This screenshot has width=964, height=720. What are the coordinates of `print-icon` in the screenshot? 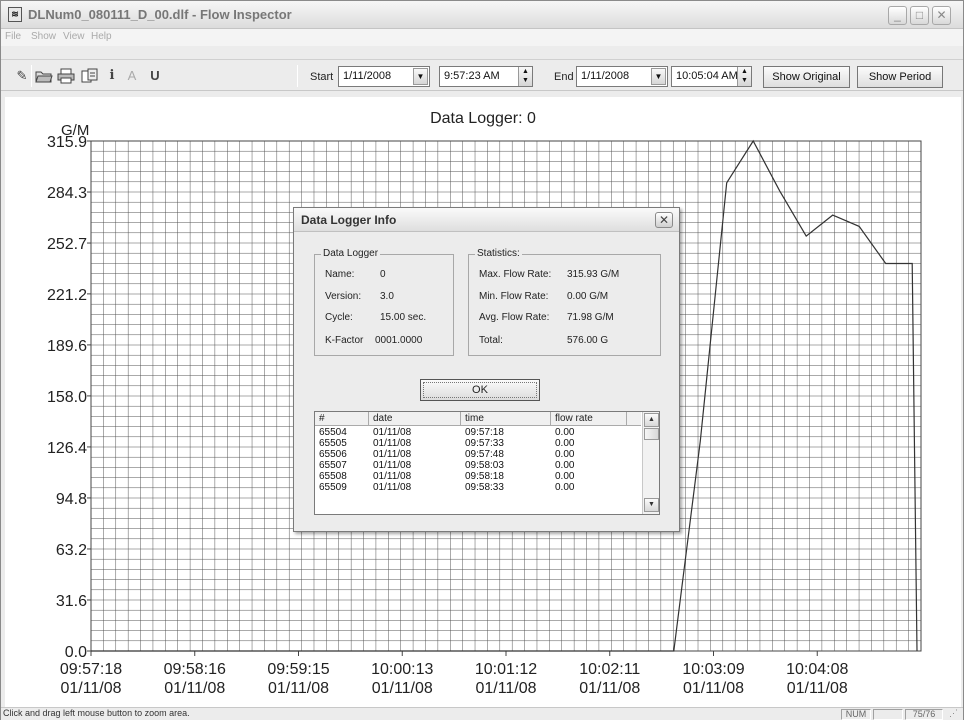 It's located at (66, 76).